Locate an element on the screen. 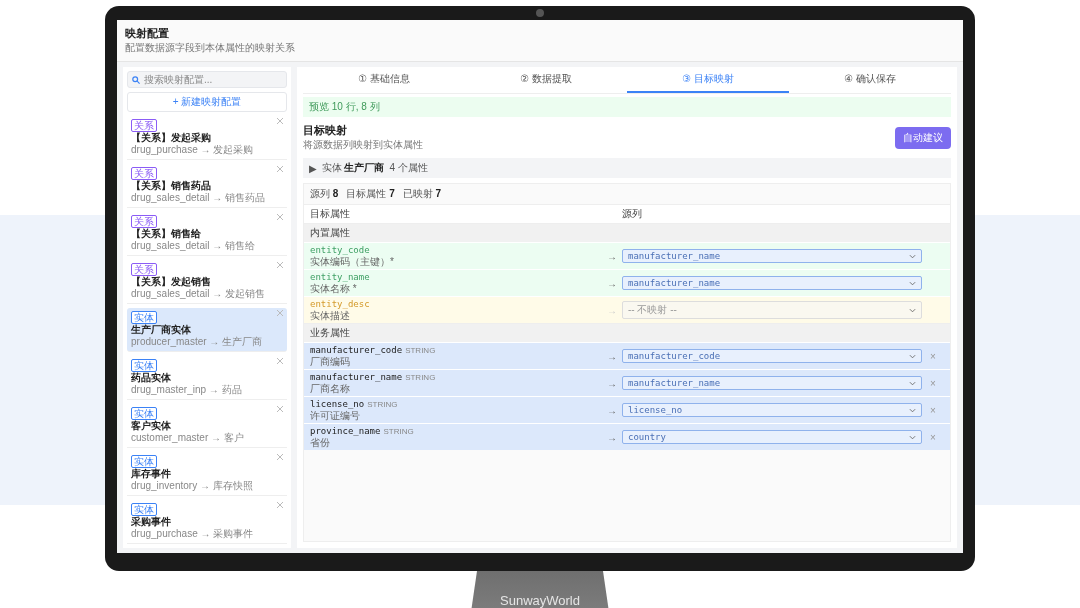 This screenshot has width=1080, height=608. brand-logo: SunwayWorld is located at coordinates (540, 600).